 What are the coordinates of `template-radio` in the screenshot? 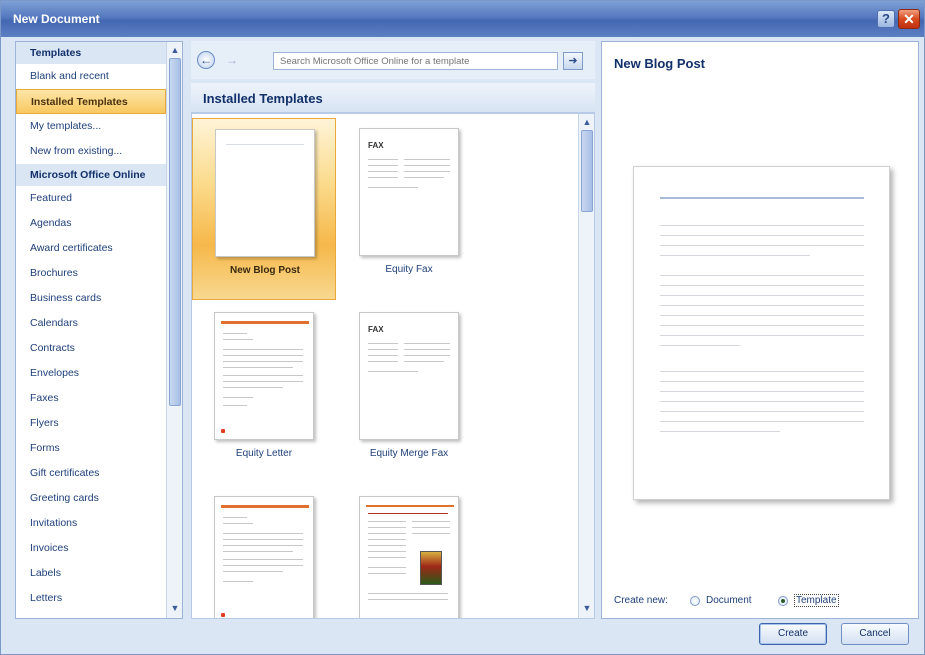 It's located at (783, 601).